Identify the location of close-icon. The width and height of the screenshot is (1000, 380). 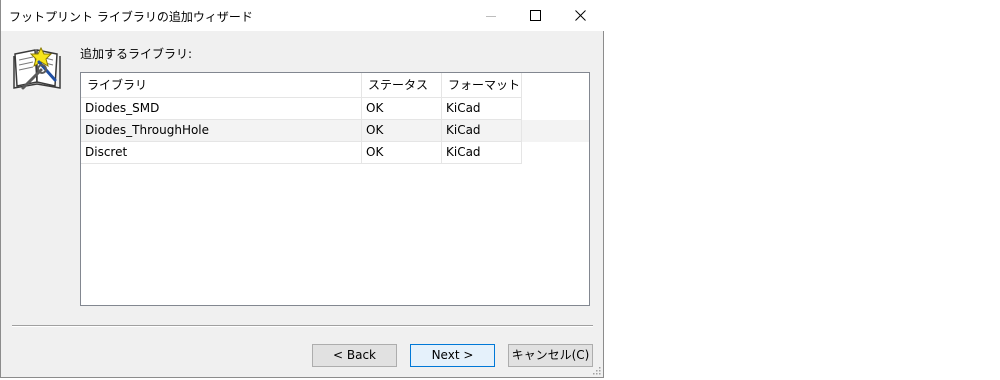
(580, 15).